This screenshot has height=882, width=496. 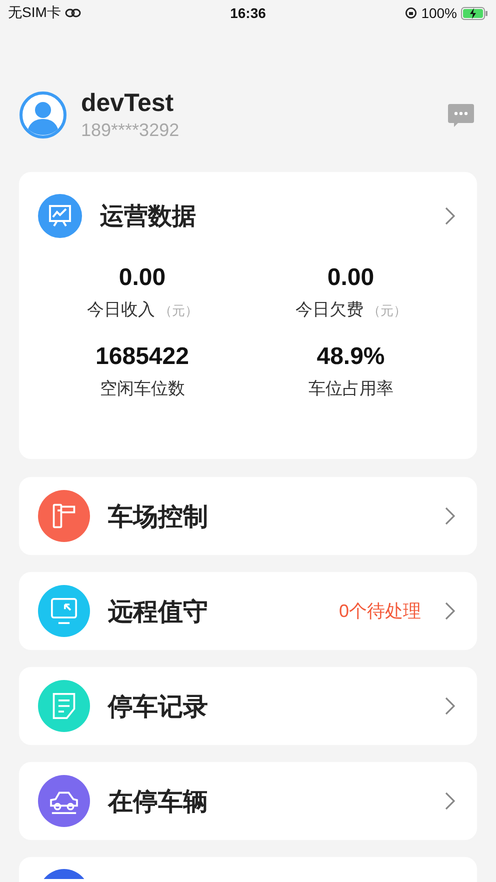 What do you see at coordinates (248, 13) in the screenshot?
I see `status-time: 16:36` at bounding box center [248, 13].